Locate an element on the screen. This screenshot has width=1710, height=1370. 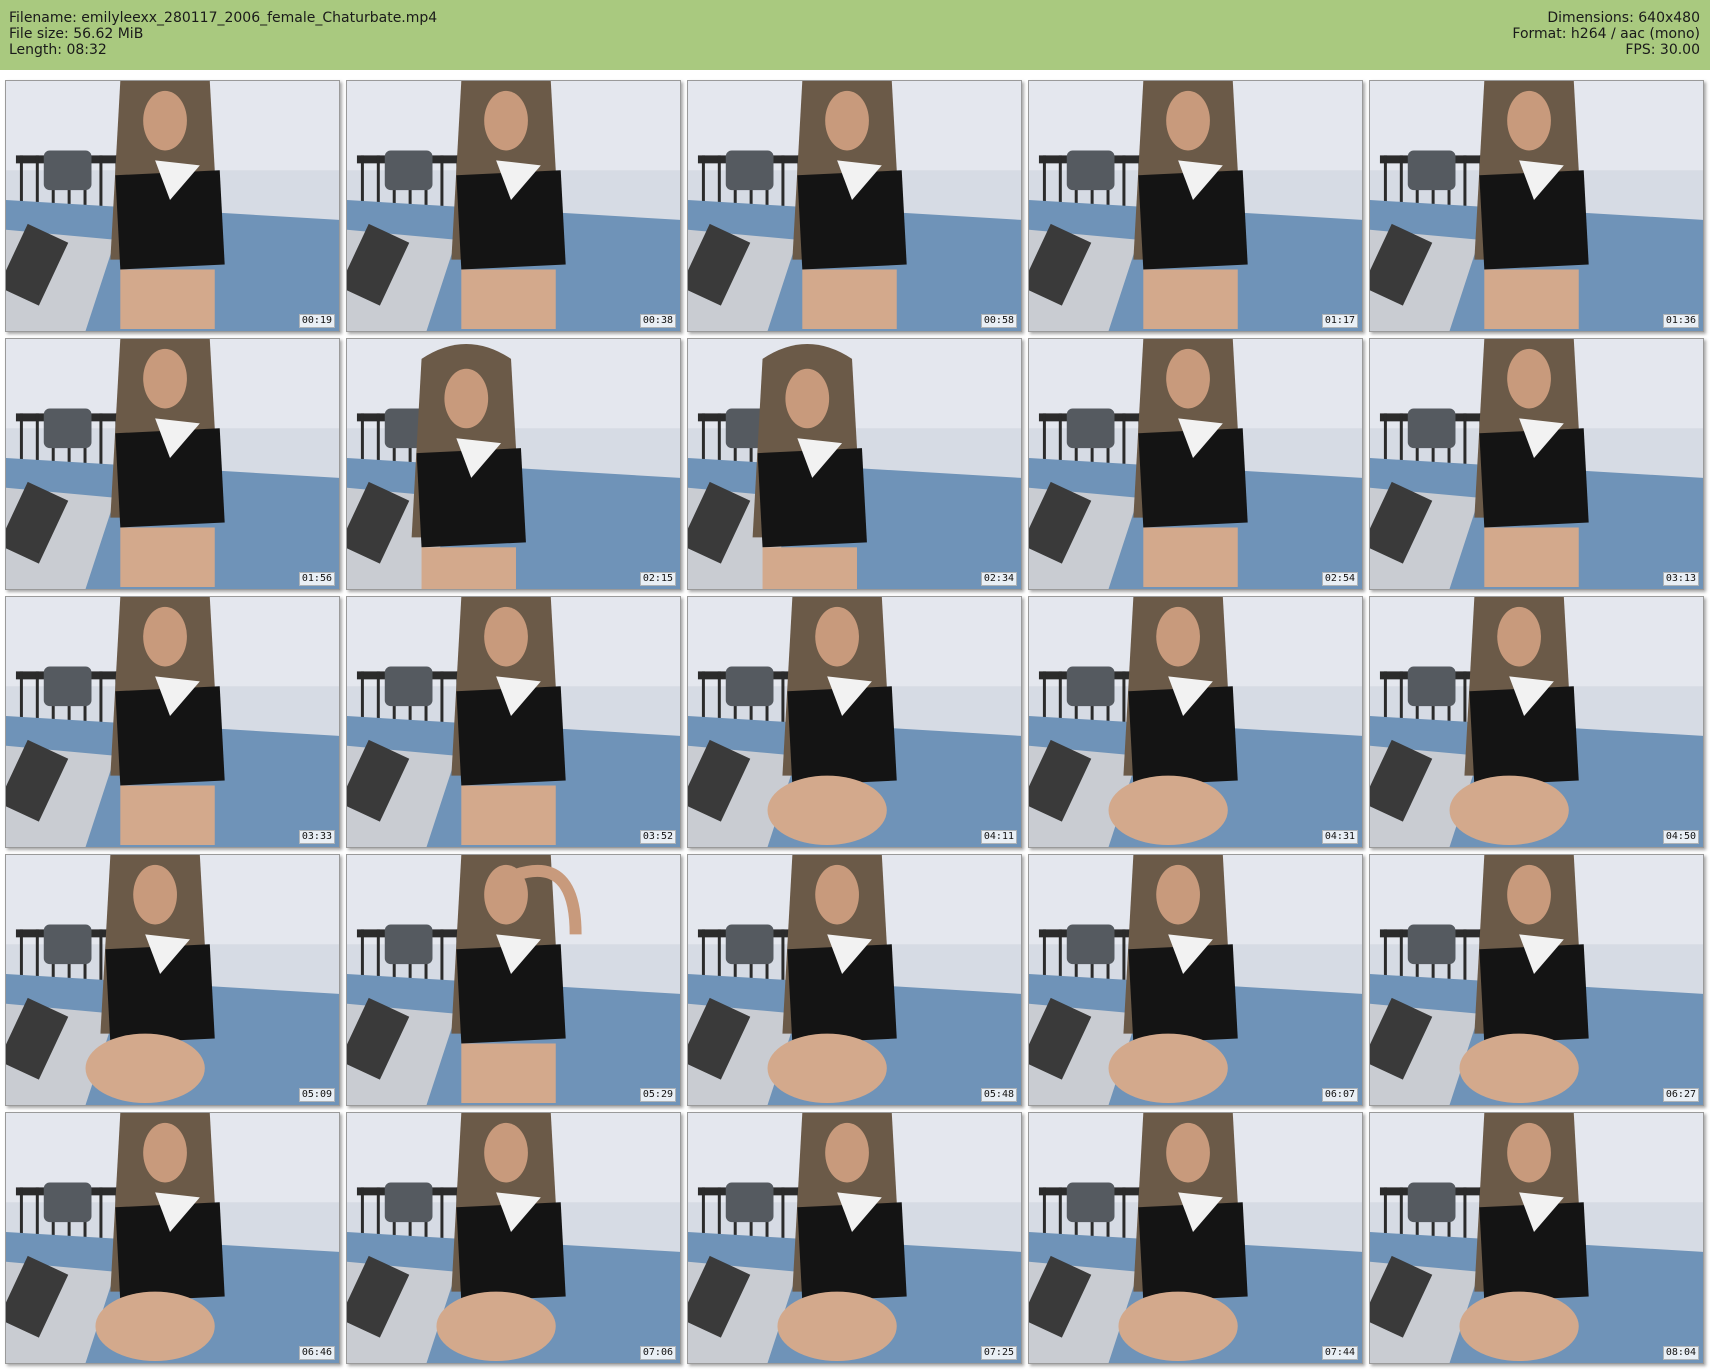
video-thumbnail: 05:29 is located at coordinates (513, 980).